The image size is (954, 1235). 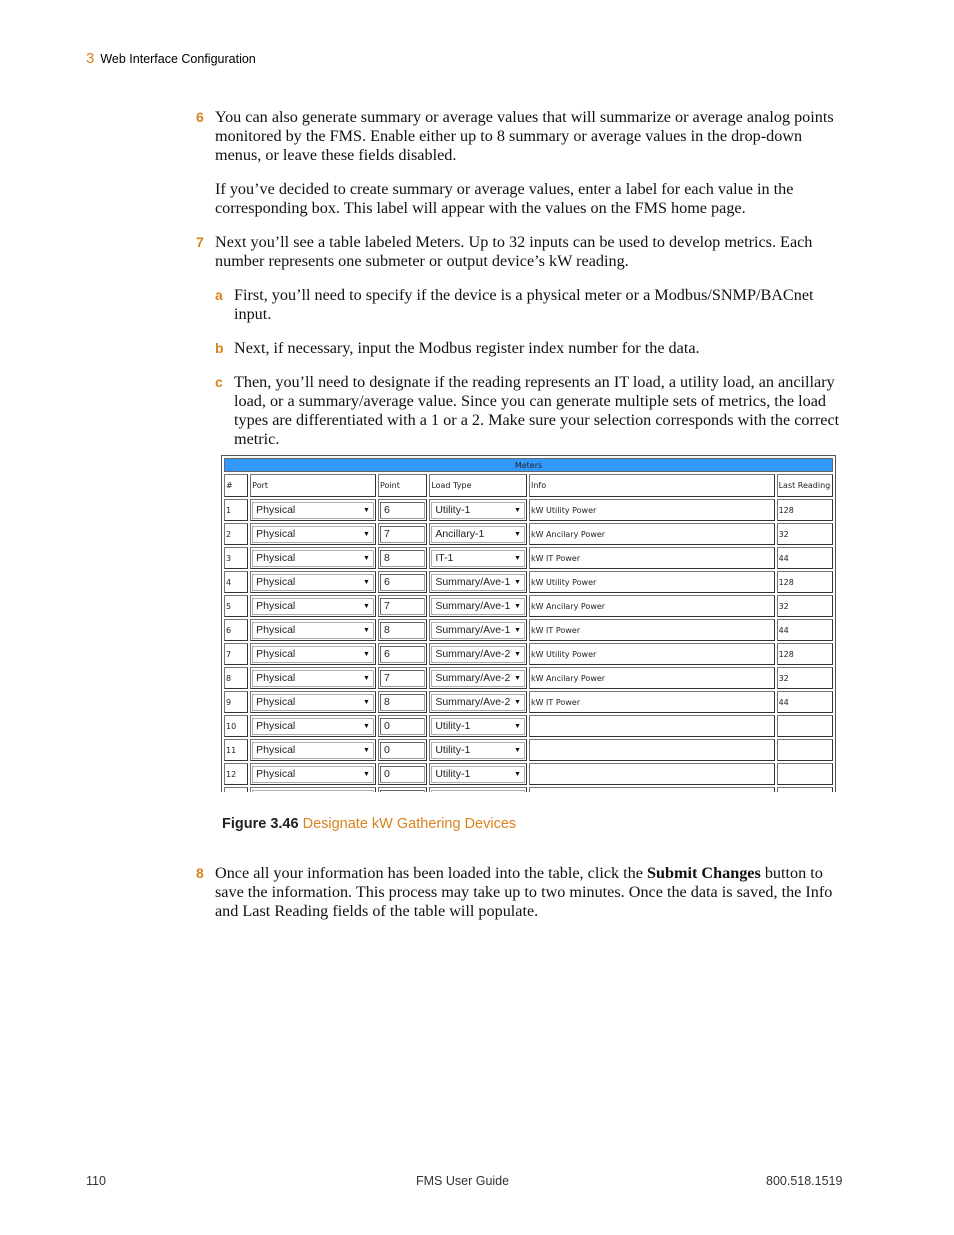 I want to click on page-number: 110, so click(x=96, y=1181).